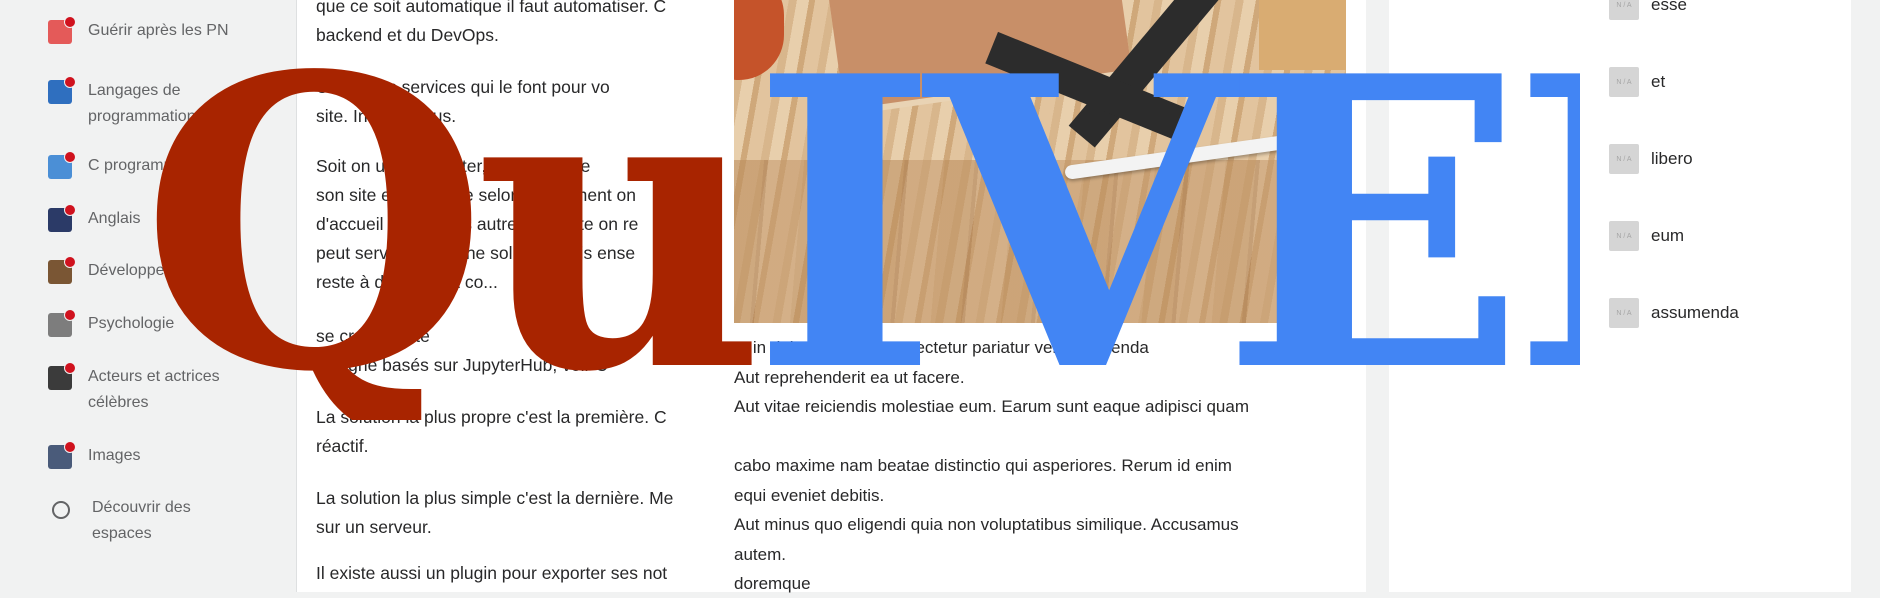 The height and width of the screenshot is (598, 1880). I want to click on topic-label: assumenda, so click(1695, 312).